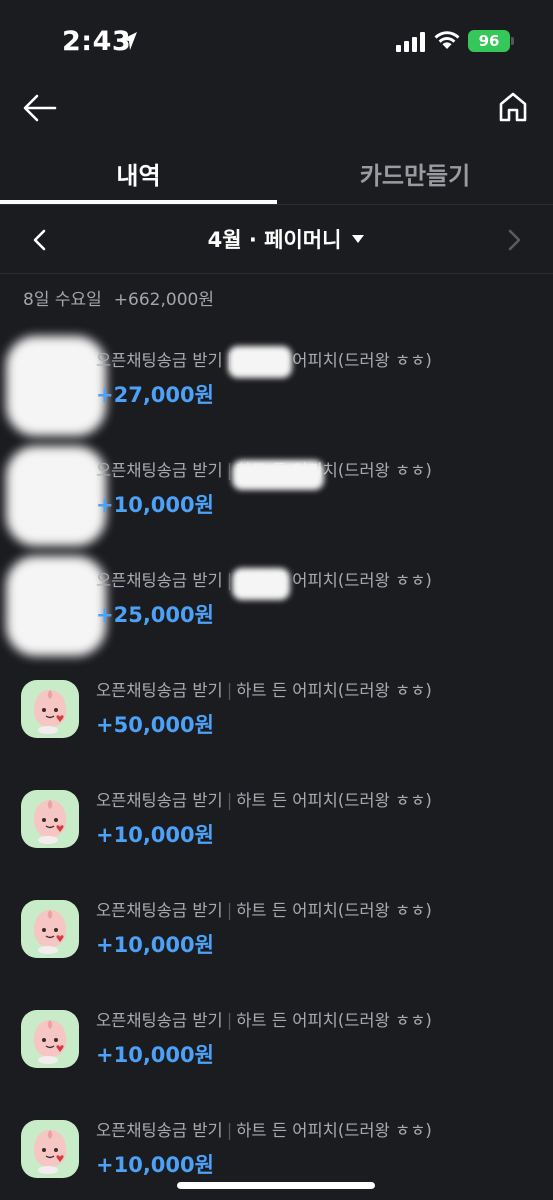  I want to click on month-dropdown: 4월 · 페이머니, so click(276, 239).